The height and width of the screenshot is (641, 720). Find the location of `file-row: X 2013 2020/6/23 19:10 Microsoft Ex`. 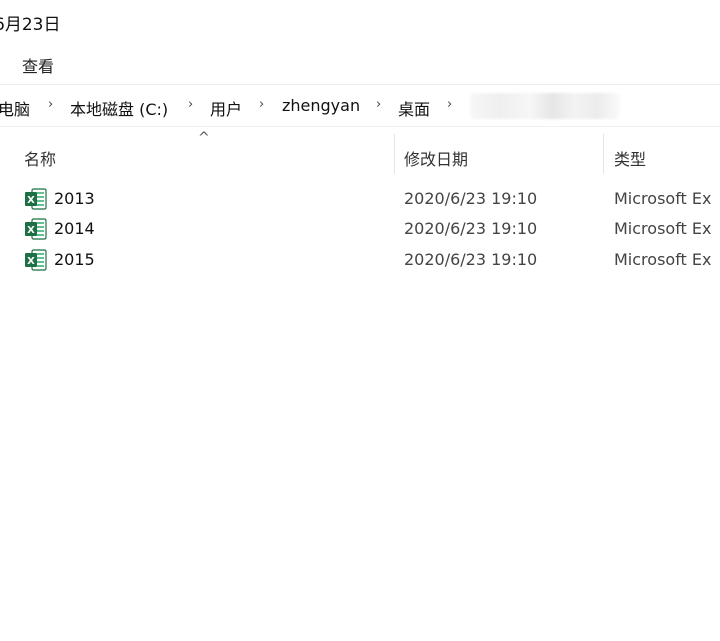

file-row: X 2013 2020/6/23 19:10 Microsoft Ex is located at coordinates (360, 199).